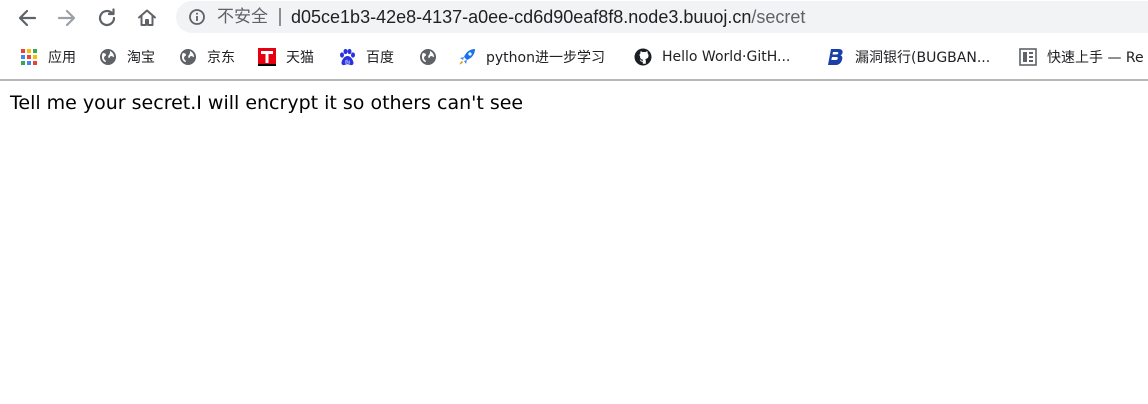 This screenshot has width=1148, height=404. I want to click on bookmark-jd: 京东, so click(207, 57).